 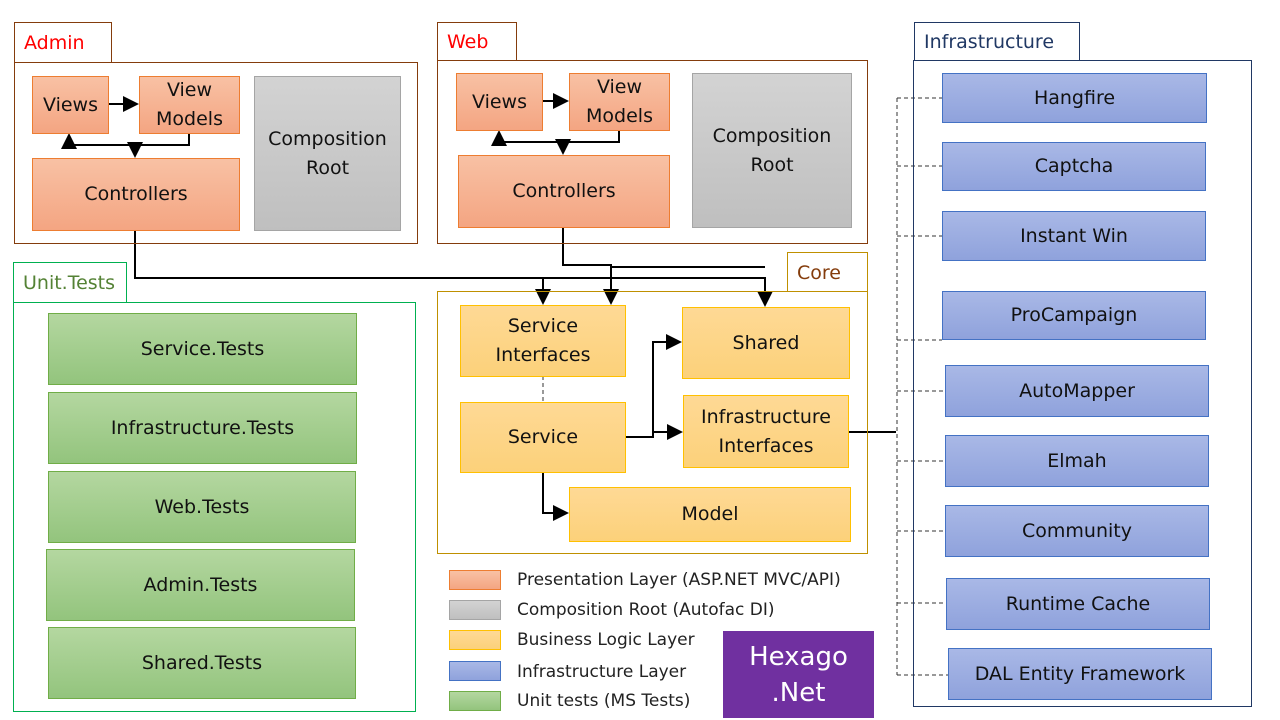 What do you see at coordinates (475, 610) in the screenshot?
I see `legend-swatch-composition` at bounding box center [475, 610].